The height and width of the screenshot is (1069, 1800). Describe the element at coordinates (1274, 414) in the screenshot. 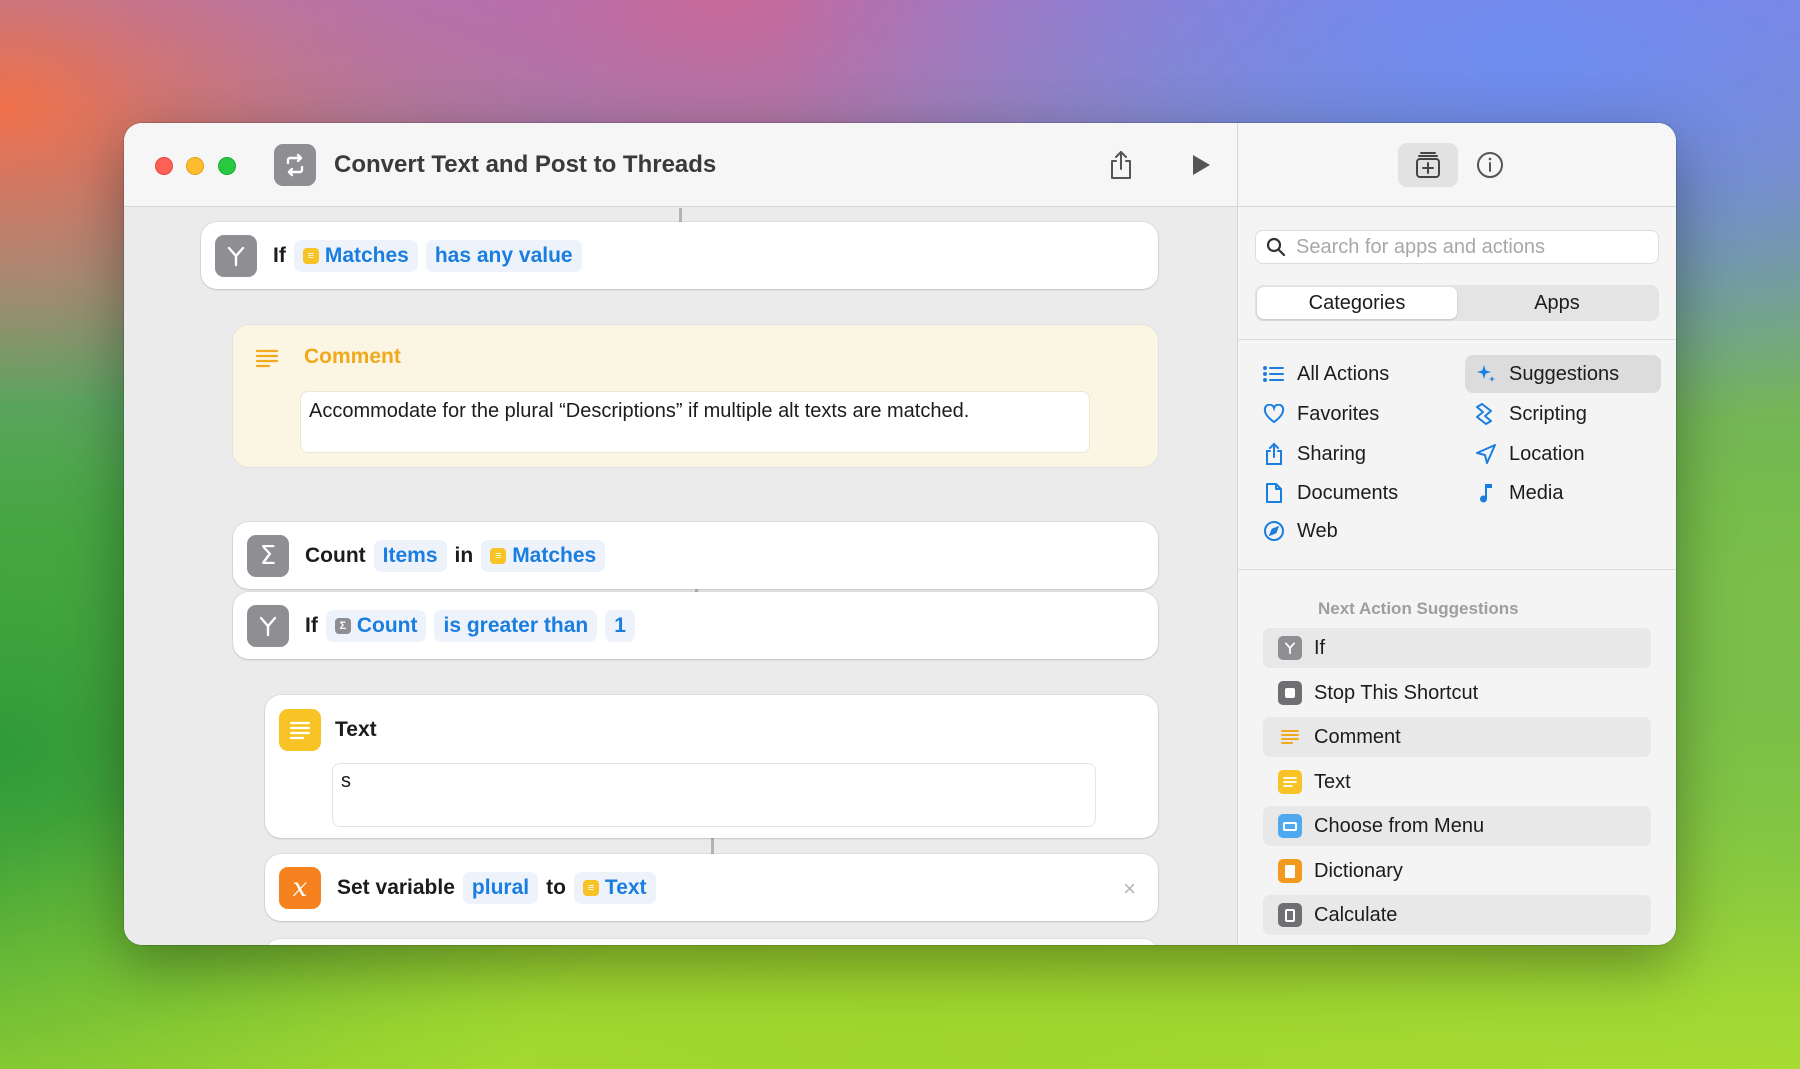

I see `heart-icon` at that location.